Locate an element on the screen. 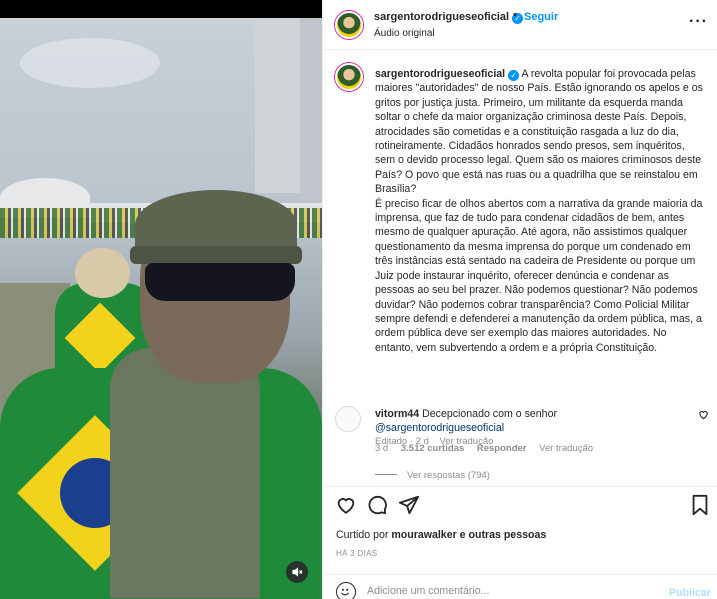 Image resolution: width=717 pixels, height=599 pixels. follow-button: Seguir is located at coordinates (541, 17).